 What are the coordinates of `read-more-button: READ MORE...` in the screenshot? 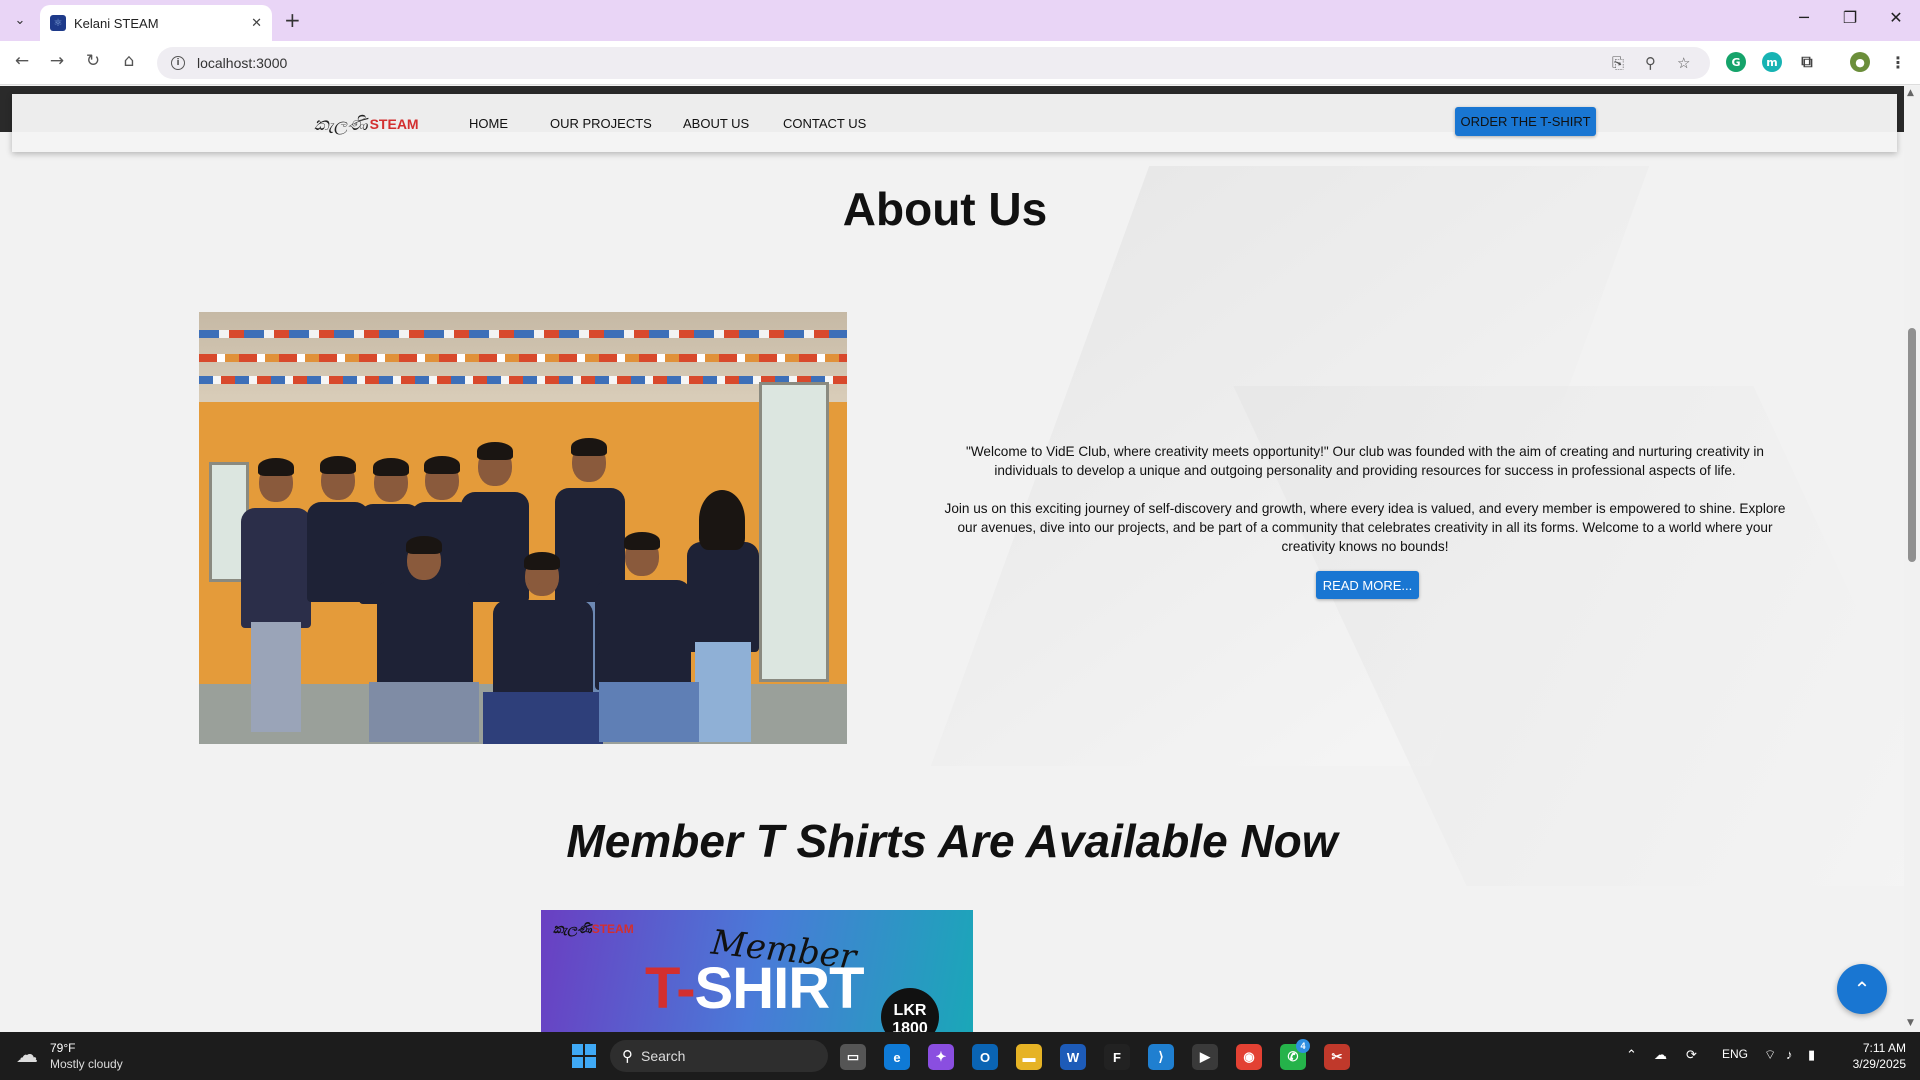 It's located at (1367, 585).